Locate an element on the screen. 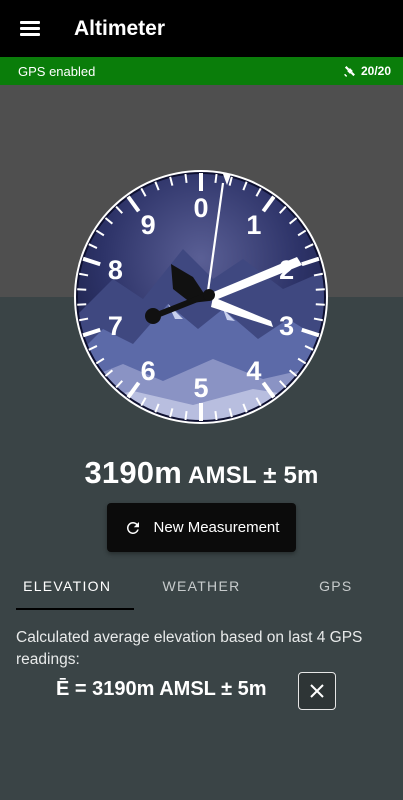 This screenshot has height=800, width=403. tab-gps: GPS is located at coordinates (336, 588).